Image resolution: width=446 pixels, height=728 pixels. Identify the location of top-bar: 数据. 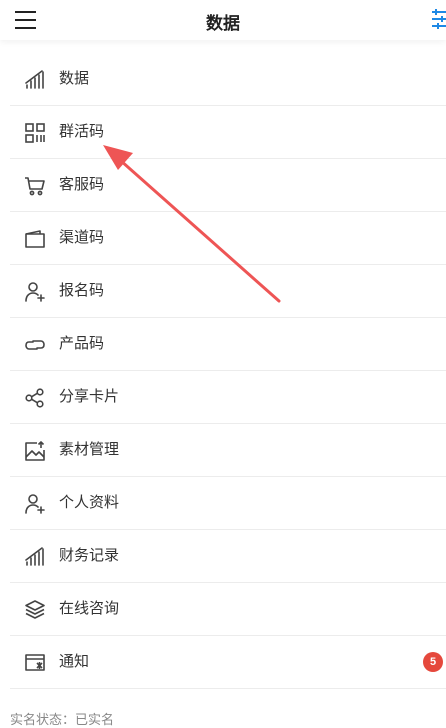
(223, 20).